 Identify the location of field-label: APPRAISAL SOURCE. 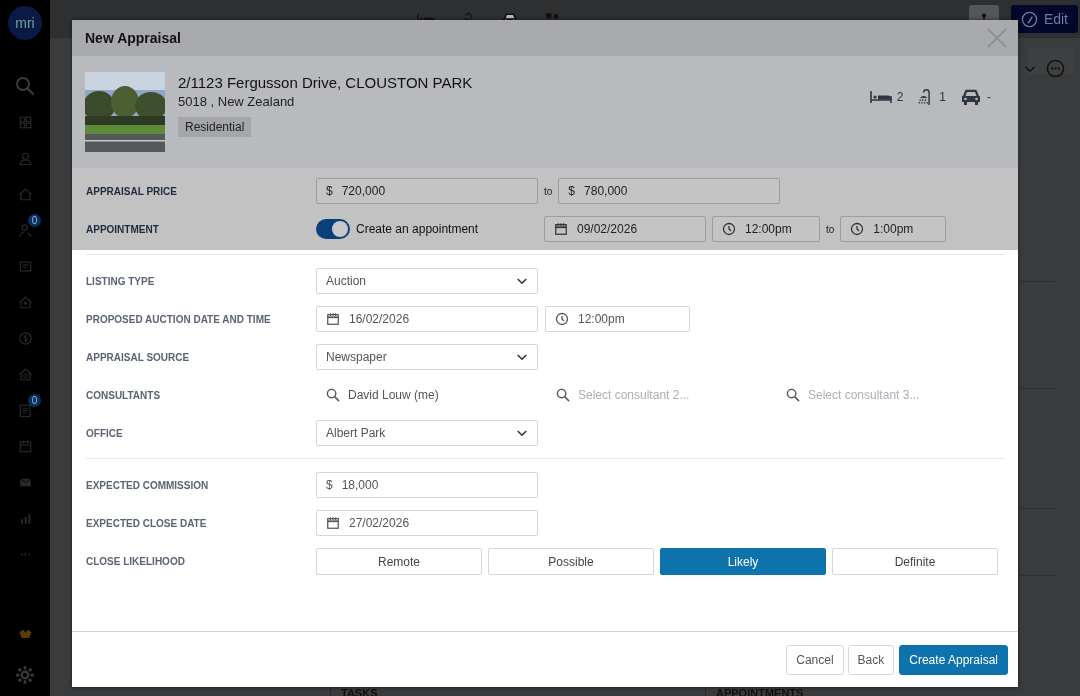
(138, 357).